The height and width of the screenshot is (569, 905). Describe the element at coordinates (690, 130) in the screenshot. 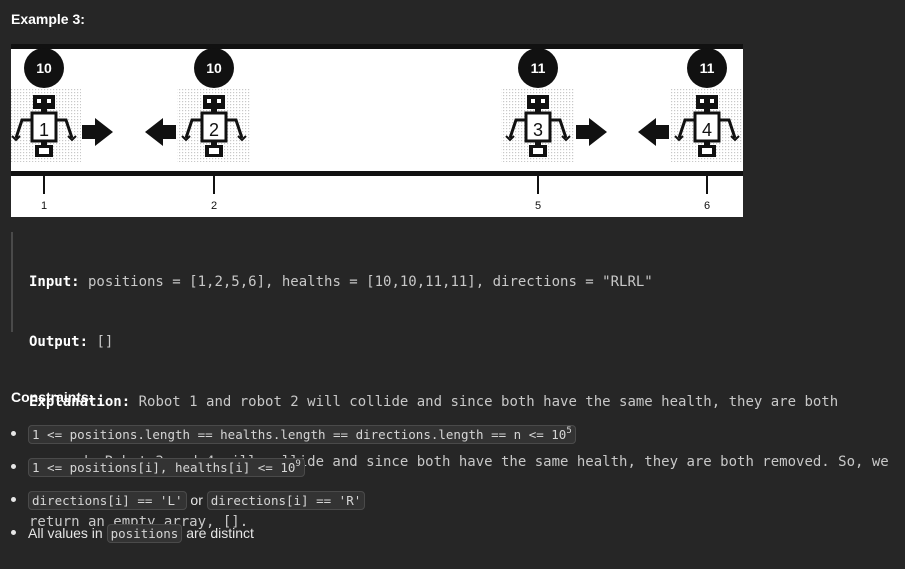

I see `robot: 11 4 6` at that location.